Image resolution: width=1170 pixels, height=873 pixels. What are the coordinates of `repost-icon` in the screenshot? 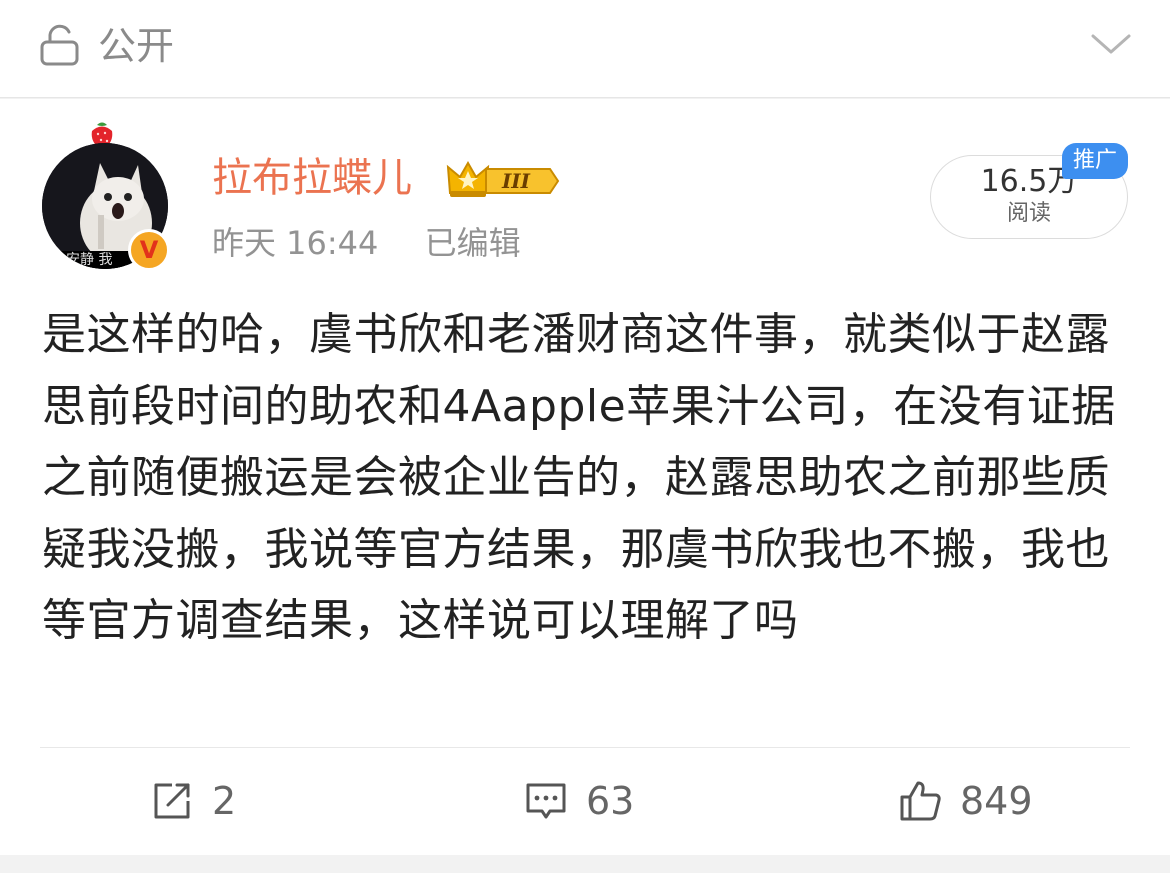 It's located at (172, 801).